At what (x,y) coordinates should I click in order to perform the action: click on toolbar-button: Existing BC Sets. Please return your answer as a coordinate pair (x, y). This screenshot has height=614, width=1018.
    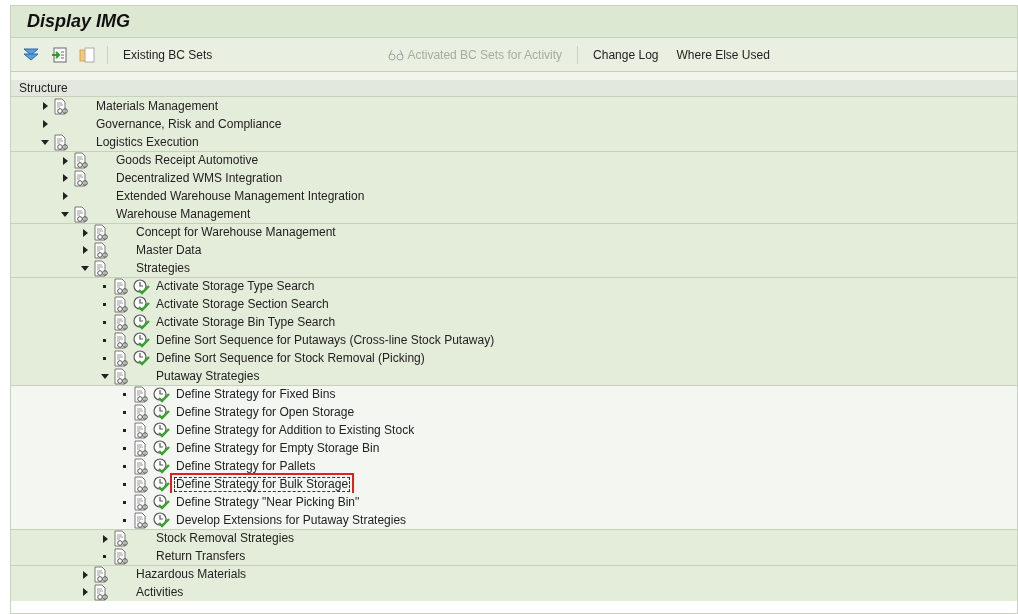
    Looking at the image, I should click on (168, 54).